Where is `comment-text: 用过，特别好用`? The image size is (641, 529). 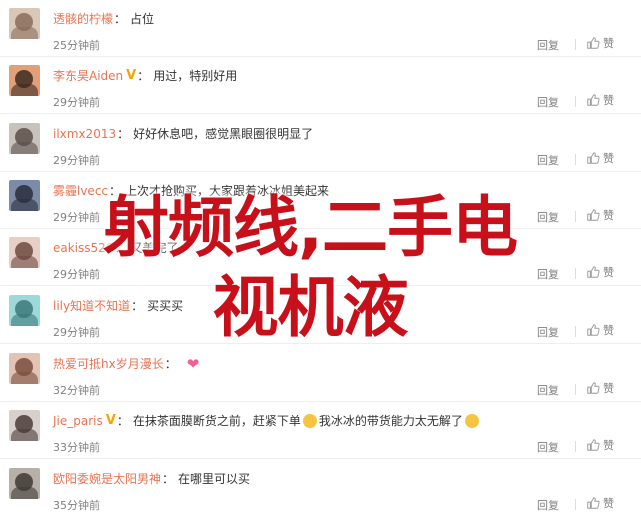
comment-text: 用过，特别好用 is located at coordinates (195, 76).